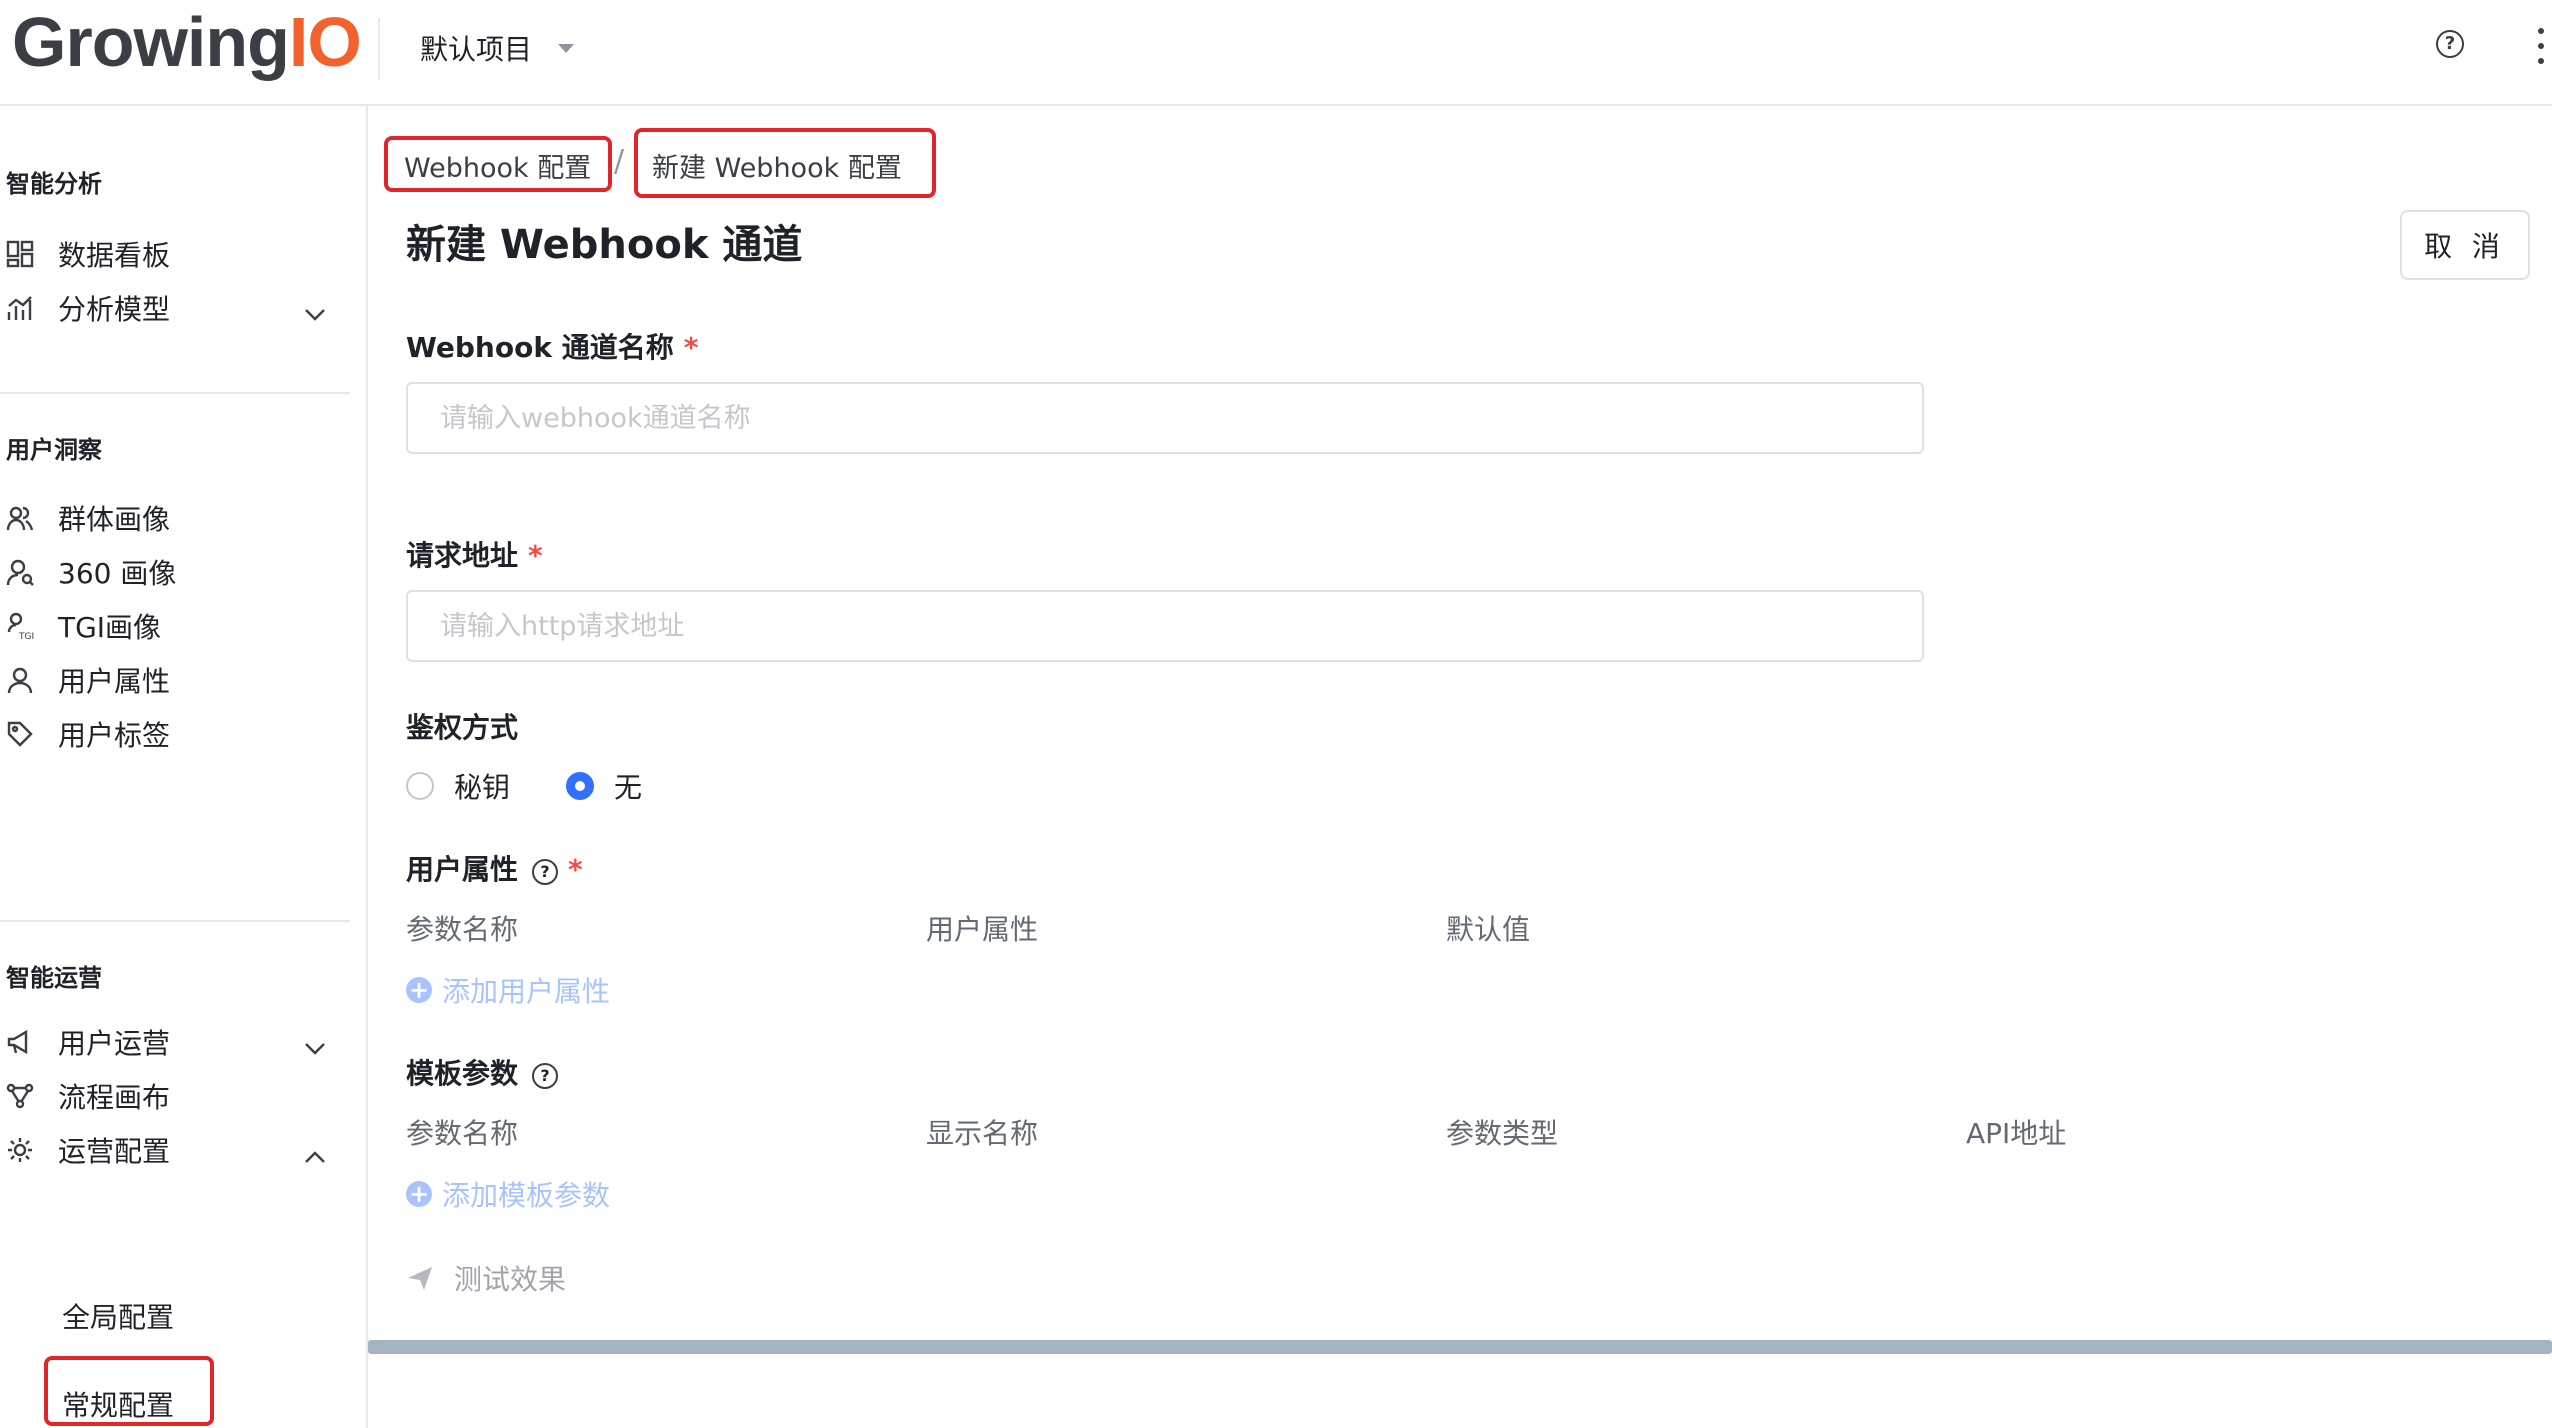 The width and height of the screenshot is (2552, 1428). Describe the element at coordinates (20, 680) in the screenshot. I see `user-icon` at that location.